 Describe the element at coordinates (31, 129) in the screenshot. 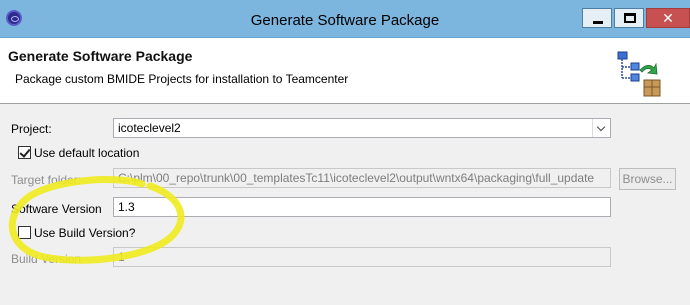

I see `project-label: Project:` at that location.